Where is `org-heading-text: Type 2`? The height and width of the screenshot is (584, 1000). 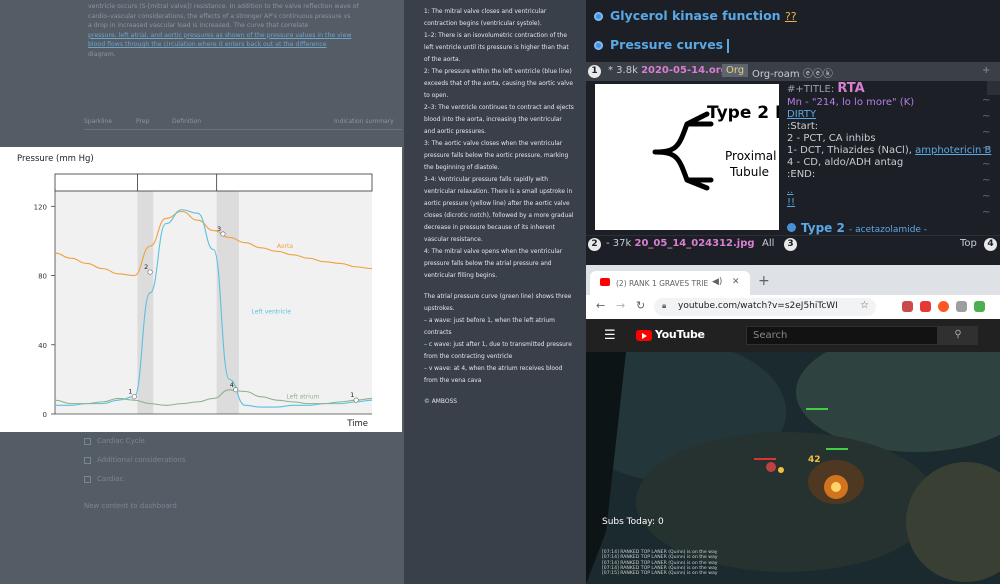
org-heading-text: Type 2 is located at coordinates (823, 228).